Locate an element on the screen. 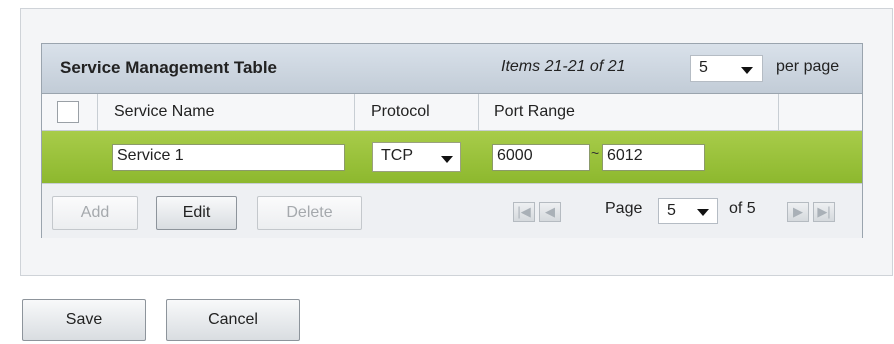  per-page-value: 5 is located at coordinates (703, 67).